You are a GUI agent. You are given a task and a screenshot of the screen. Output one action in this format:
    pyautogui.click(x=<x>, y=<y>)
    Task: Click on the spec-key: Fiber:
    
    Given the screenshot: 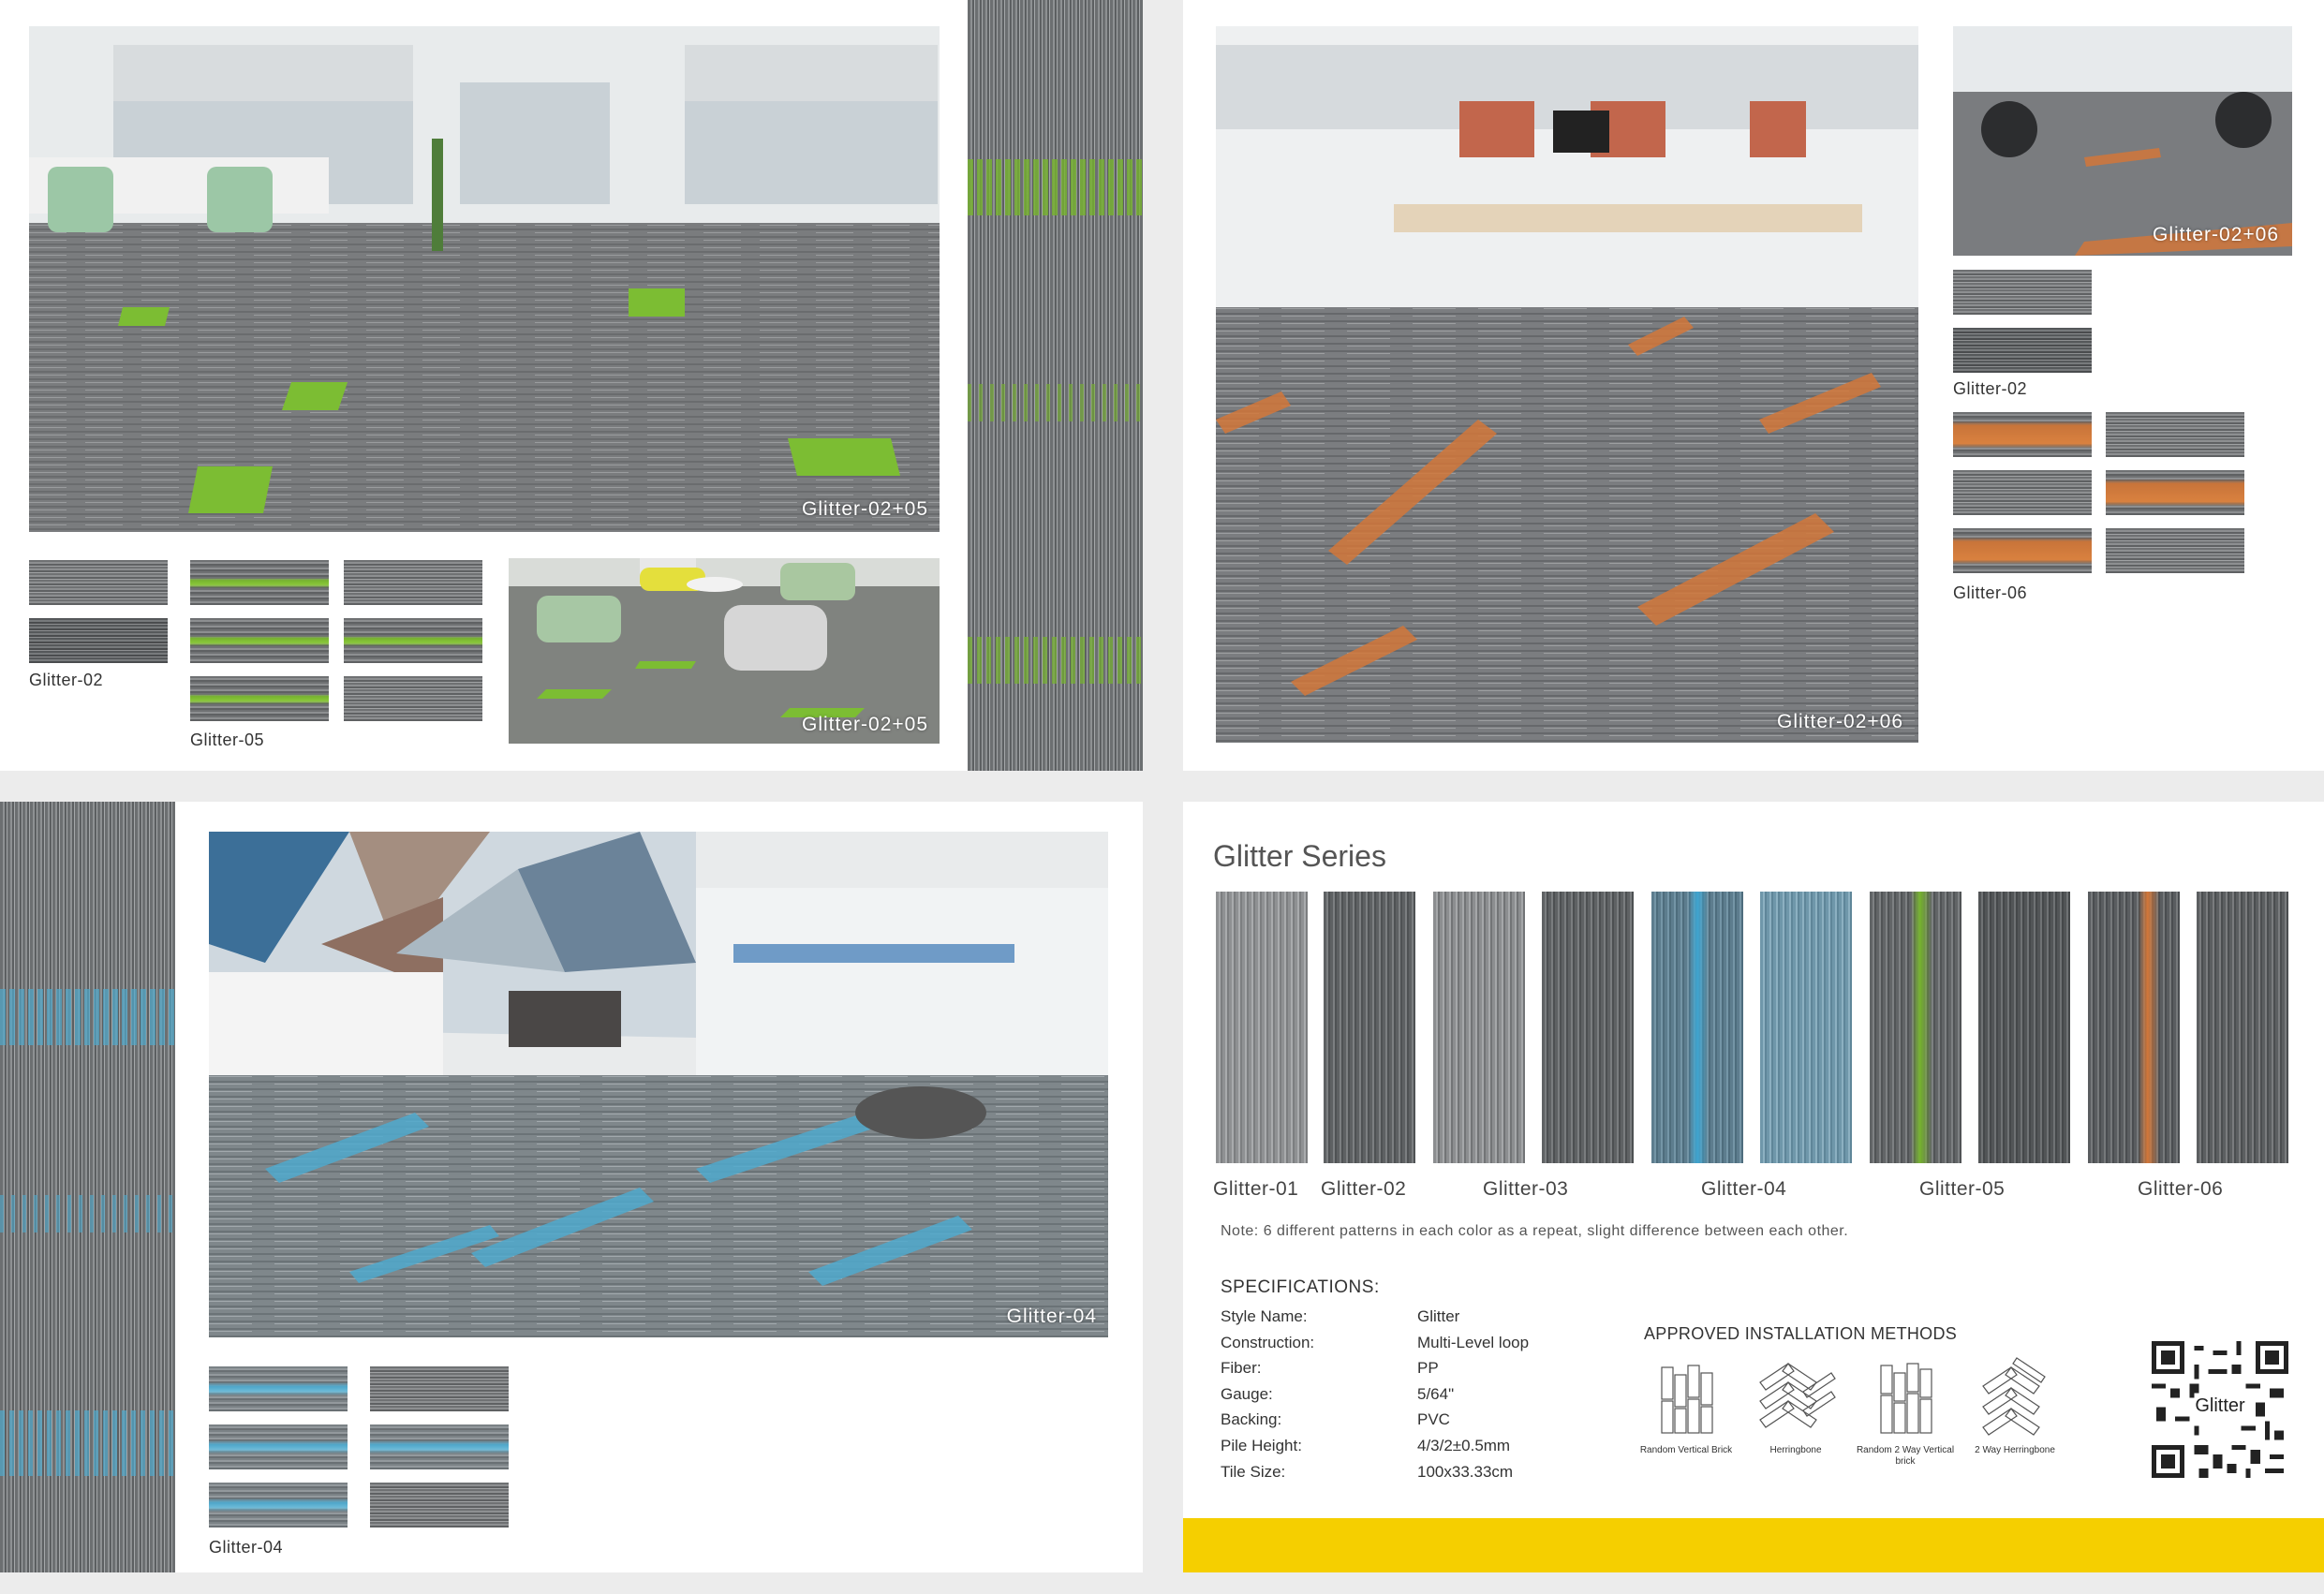 What is the action you would take?
    pyautogui.click(x=1241, y=1368)
    